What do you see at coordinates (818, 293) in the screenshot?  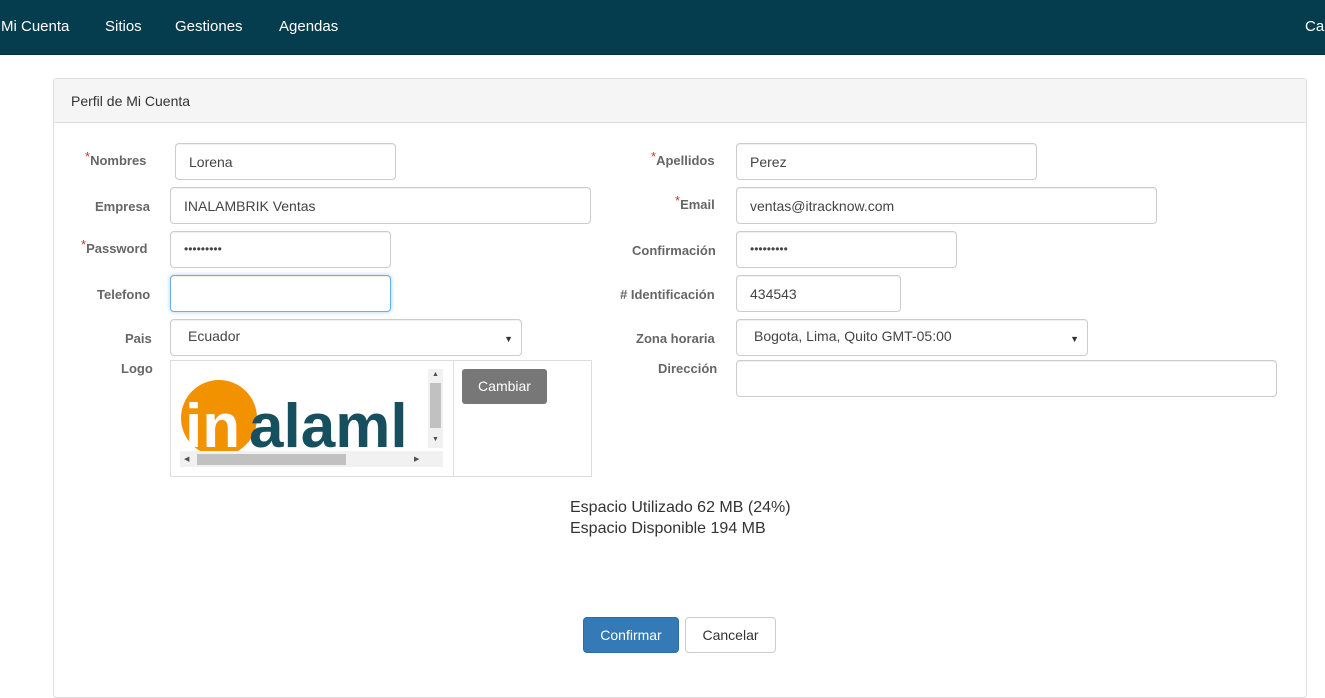 I see `identificacion-input` at bounding box center [818, 293].